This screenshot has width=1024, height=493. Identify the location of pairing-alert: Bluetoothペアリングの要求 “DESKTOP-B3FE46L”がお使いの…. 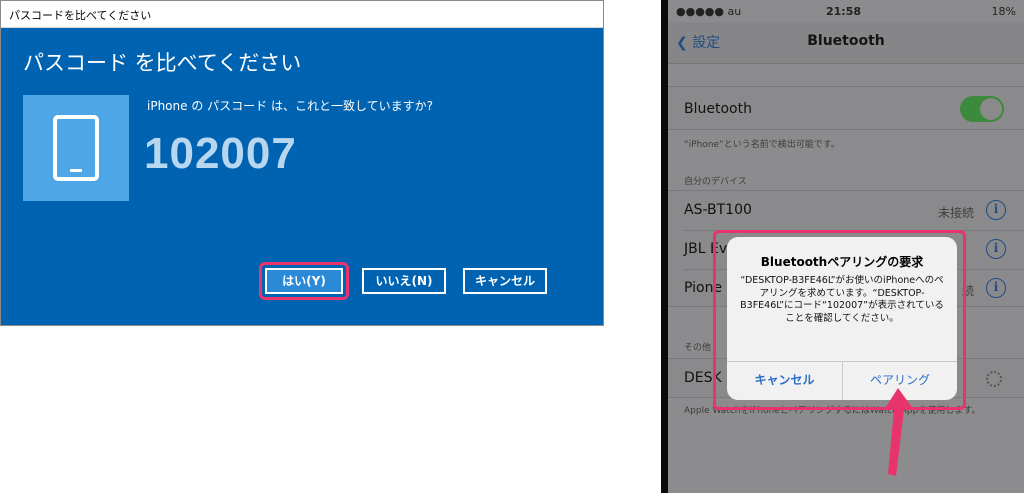
(842, 318).